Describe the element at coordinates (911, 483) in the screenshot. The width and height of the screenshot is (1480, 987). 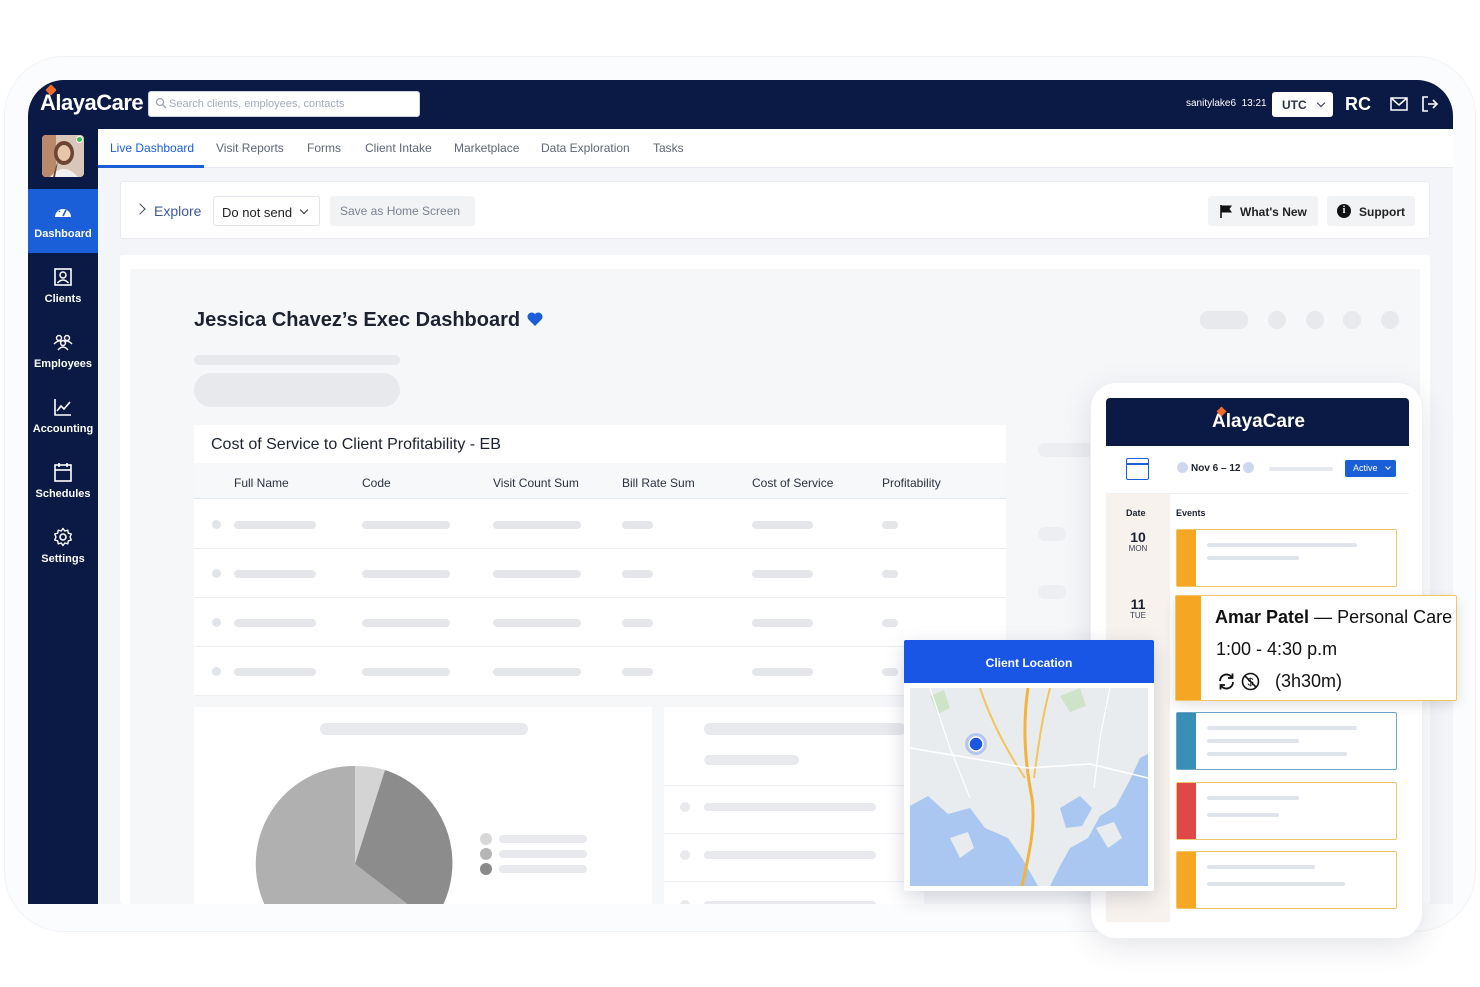
I see `column-header: Profitability` at that location.